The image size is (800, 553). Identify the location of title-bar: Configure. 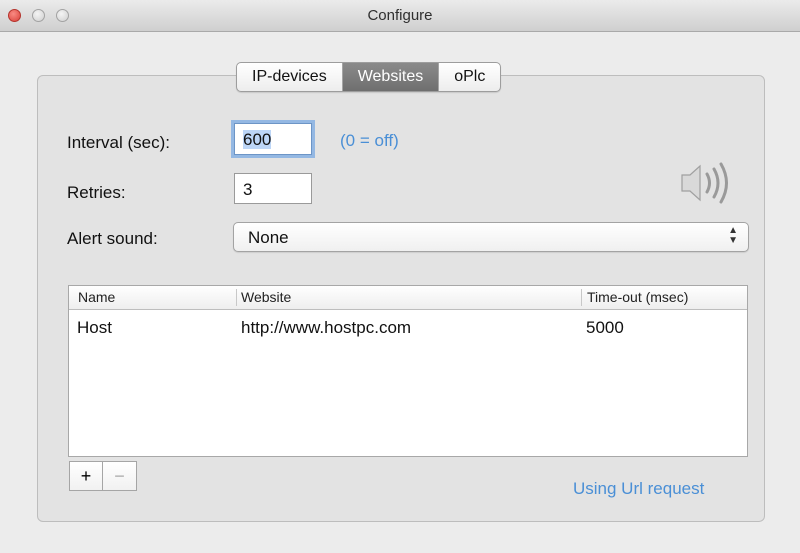
(400, 16).